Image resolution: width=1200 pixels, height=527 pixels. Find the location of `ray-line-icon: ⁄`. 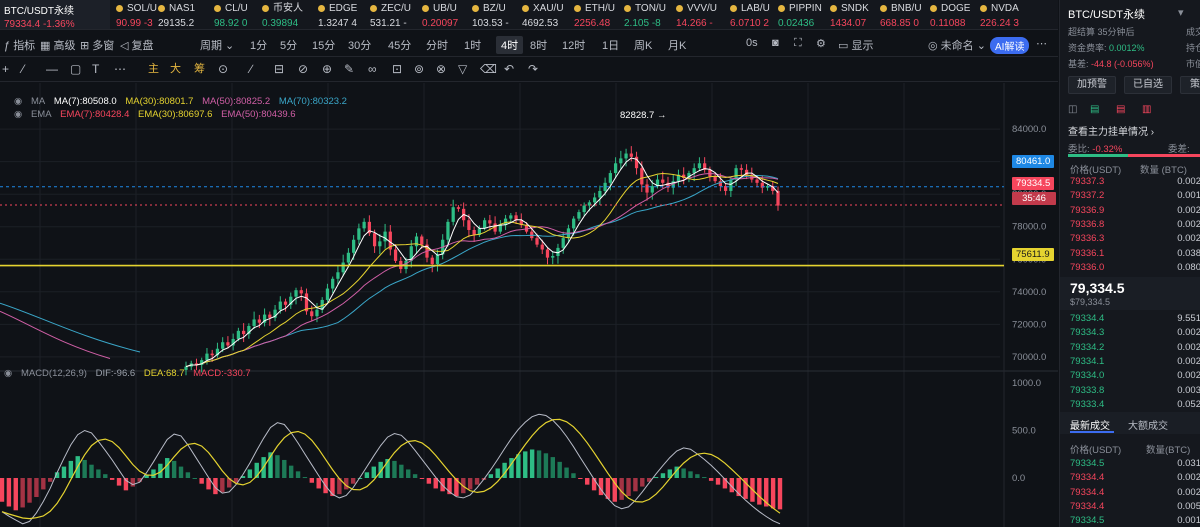

ray-line-icon: ⁄ is located at coordinates (23, 69).